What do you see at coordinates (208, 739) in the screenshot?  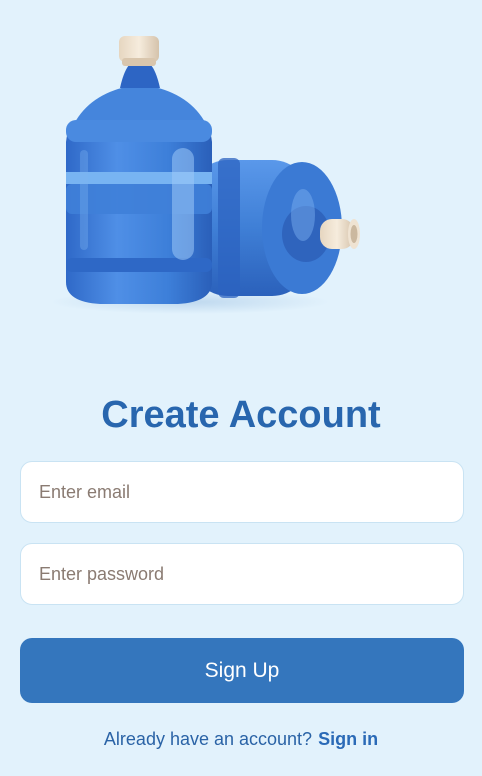 I see `signin-prompt-text: Already have an account?` at bounding box center [208, 739].